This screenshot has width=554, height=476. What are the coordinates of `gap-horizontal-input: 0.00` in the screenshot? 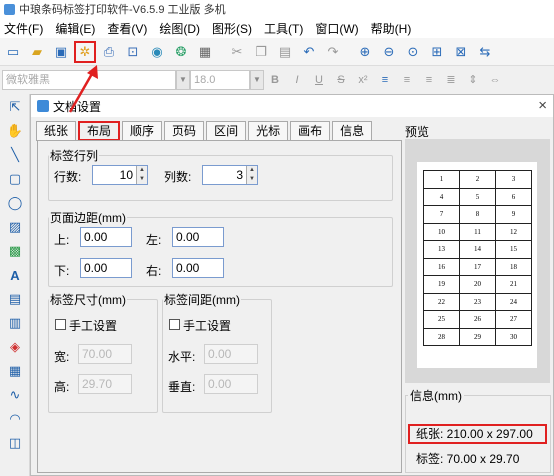 It's located at (231, 354).